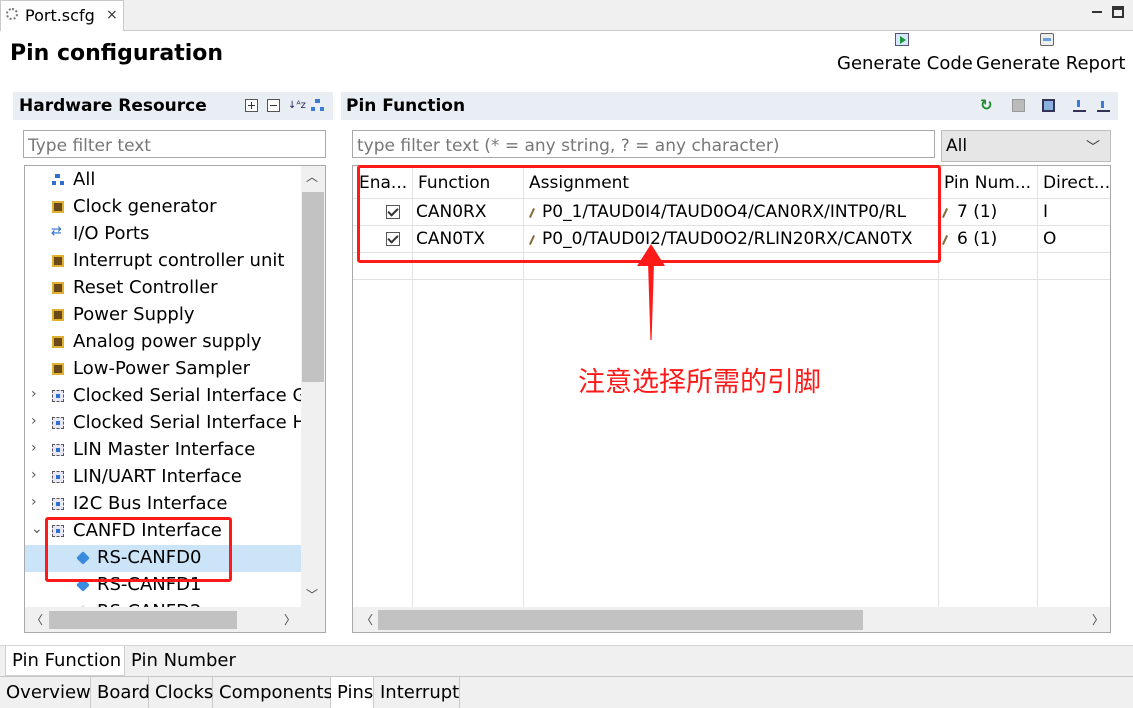 The width and height of the screenshot is (1133, 708). I want to click on import-icon, so click(1079, 105).